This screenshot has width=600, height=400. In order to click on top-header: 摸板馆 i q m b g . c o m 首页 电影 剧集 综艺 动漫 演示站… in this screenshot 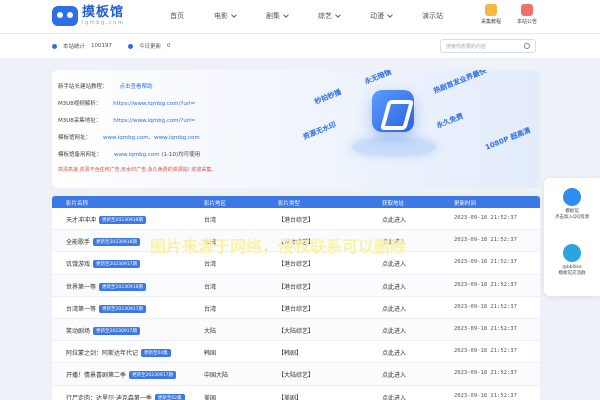, I will do `click(300, 17)`.